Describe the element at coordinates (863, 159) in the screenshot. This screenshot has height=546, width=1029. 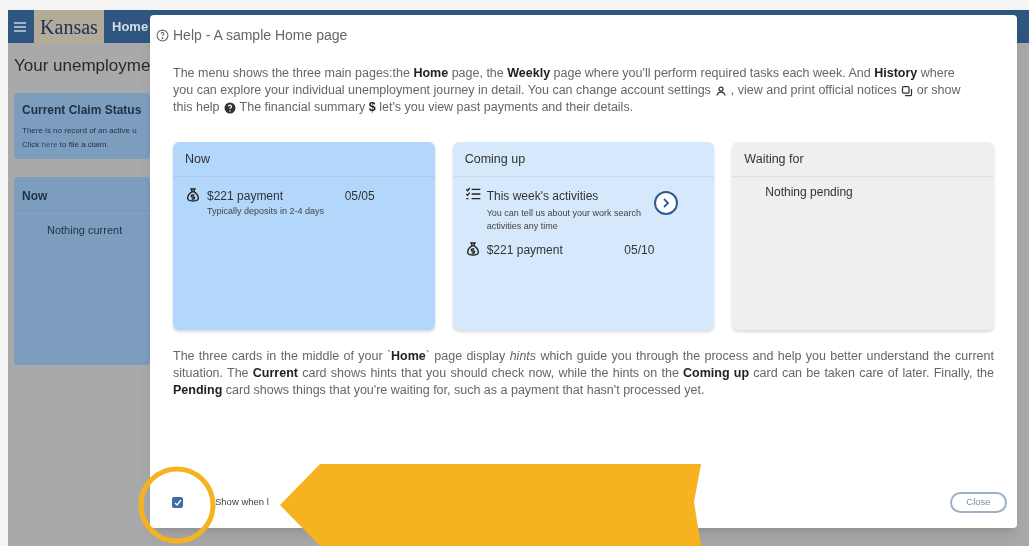
I see `hint-card-title: Waiting for` at that location.